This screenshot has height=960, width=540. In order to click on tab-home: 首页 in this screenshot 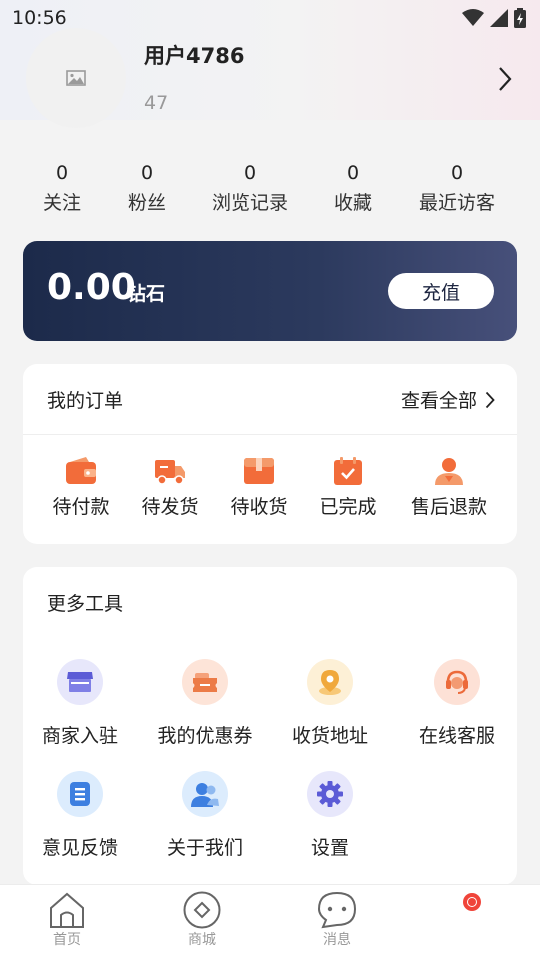, I will do `click(67, 920)`.